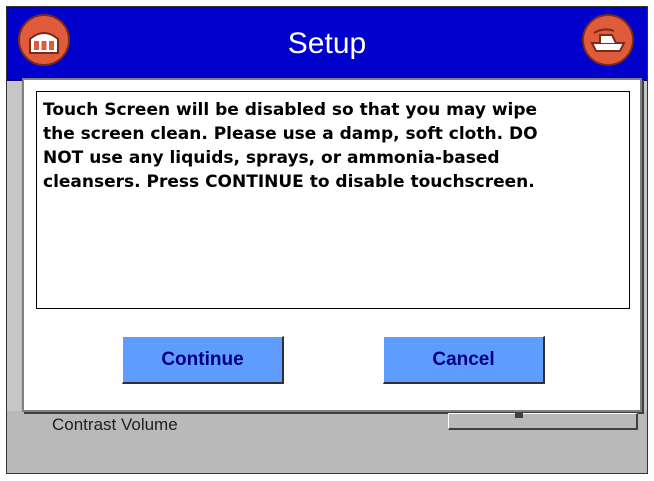  I want to click on exit-ship-icon, so click(608, 40).